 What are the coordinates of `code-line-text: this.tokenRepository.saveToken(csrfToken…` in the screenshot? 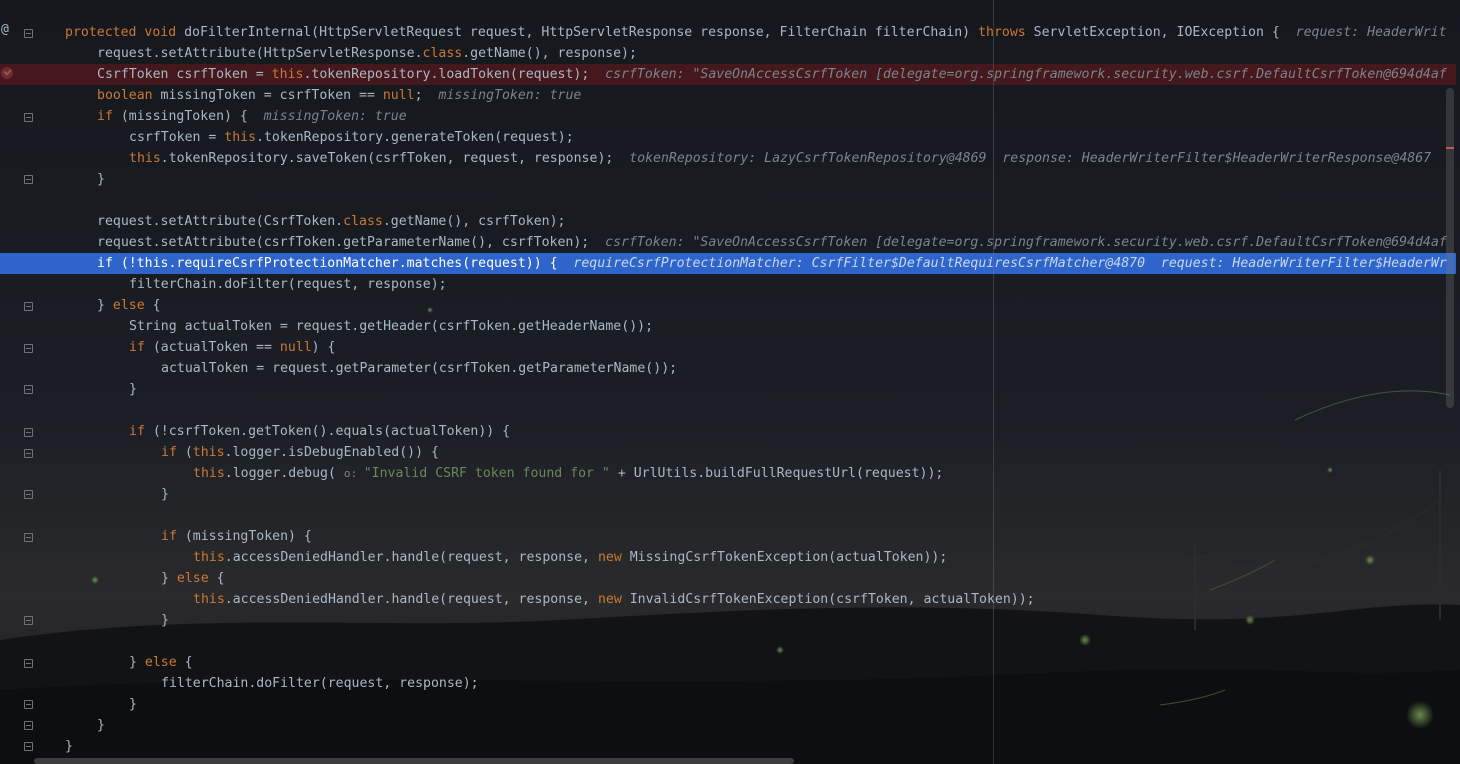 It's located at (780, 158).